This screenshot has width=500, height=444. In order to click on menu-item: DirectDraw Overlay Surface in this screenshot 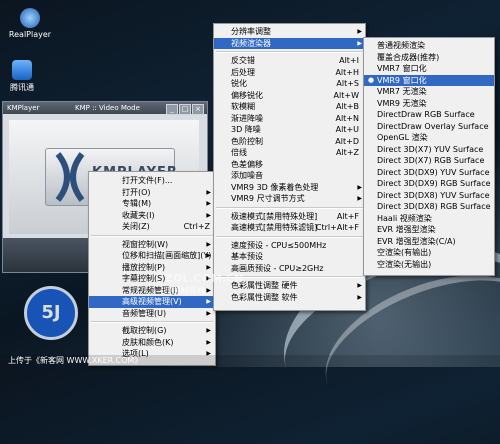, I will do `click(429, 127)`.